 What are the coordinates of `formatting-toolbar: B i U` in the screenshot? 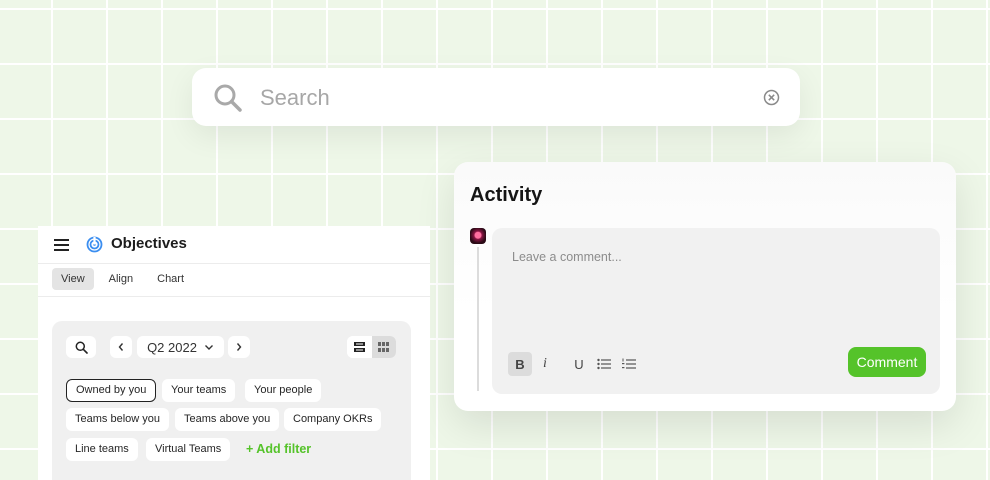 It's located at (575, 364).